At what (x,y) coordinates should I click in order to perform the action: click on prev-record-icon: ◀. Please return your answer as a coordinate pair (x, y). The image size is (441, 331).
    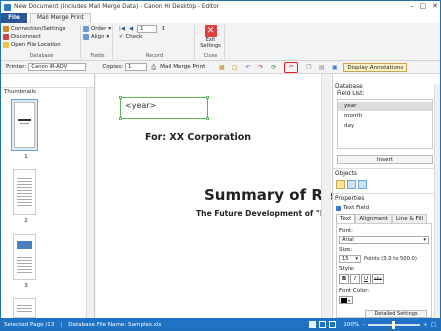
    Looking at the image, I should click on (131, 29).